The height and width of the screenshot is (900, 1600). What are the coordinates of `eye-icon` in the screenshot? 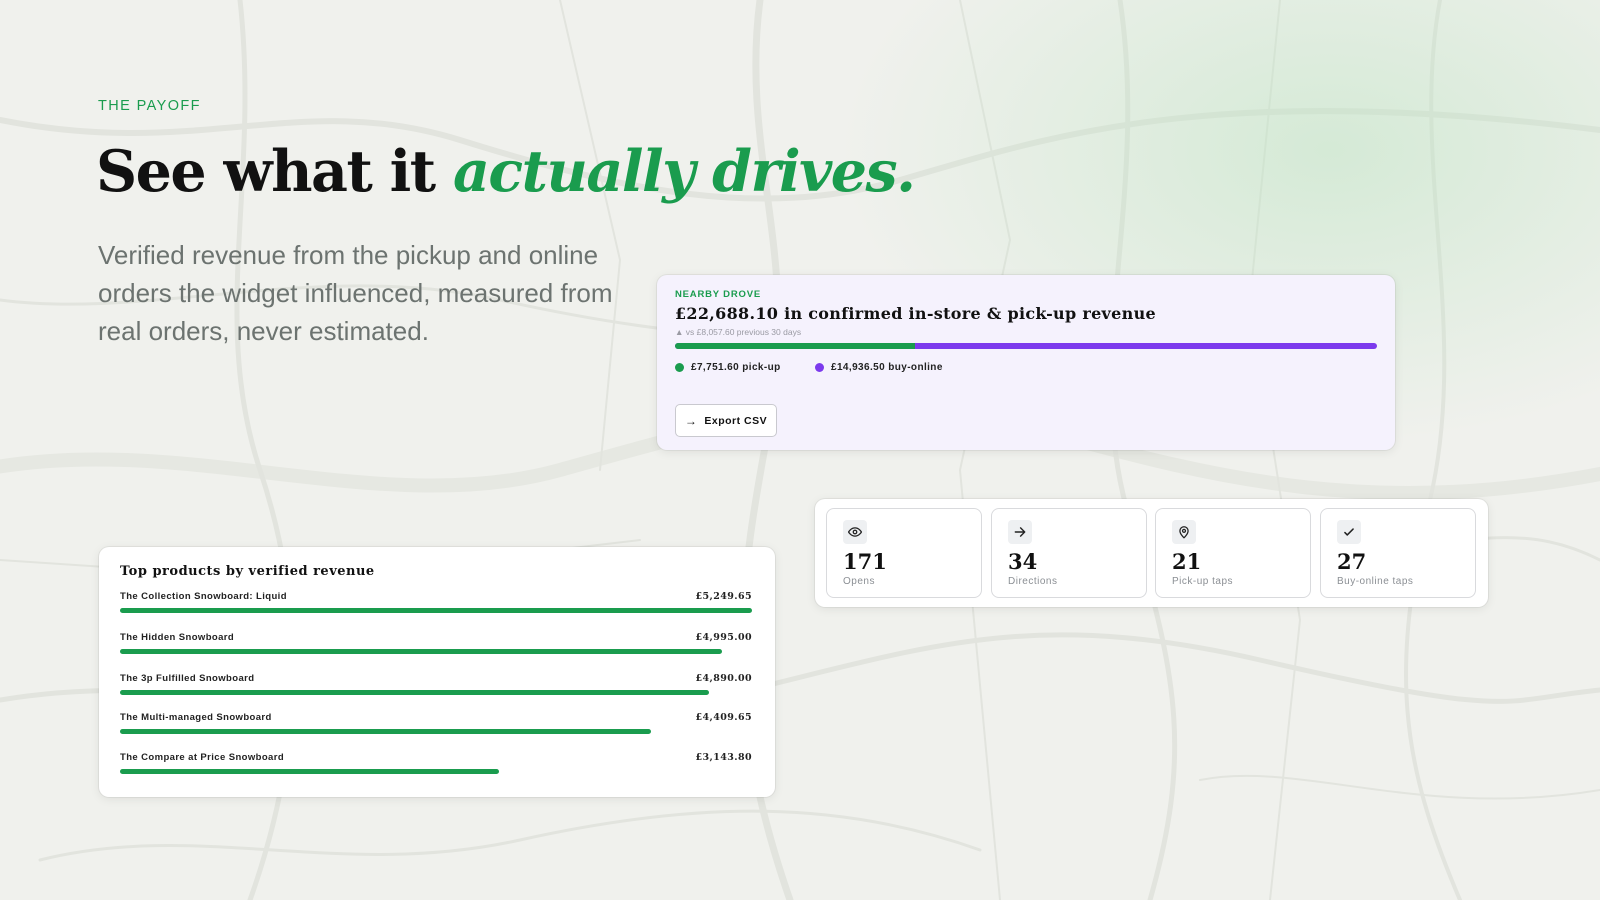 It's located at (855, 532).